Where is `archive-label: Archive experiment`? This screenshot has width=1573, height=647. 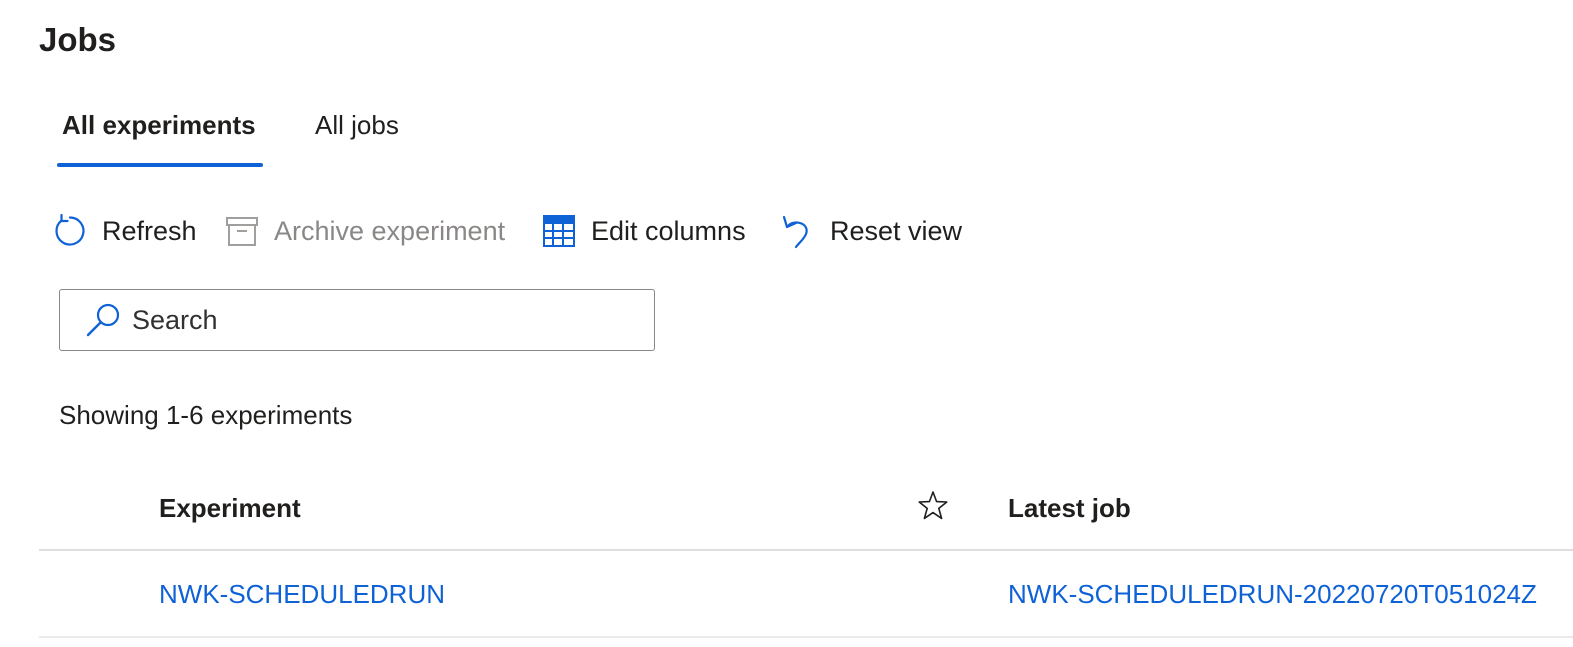
archive-label: Archive experiment is located at coordinates (390, 230).